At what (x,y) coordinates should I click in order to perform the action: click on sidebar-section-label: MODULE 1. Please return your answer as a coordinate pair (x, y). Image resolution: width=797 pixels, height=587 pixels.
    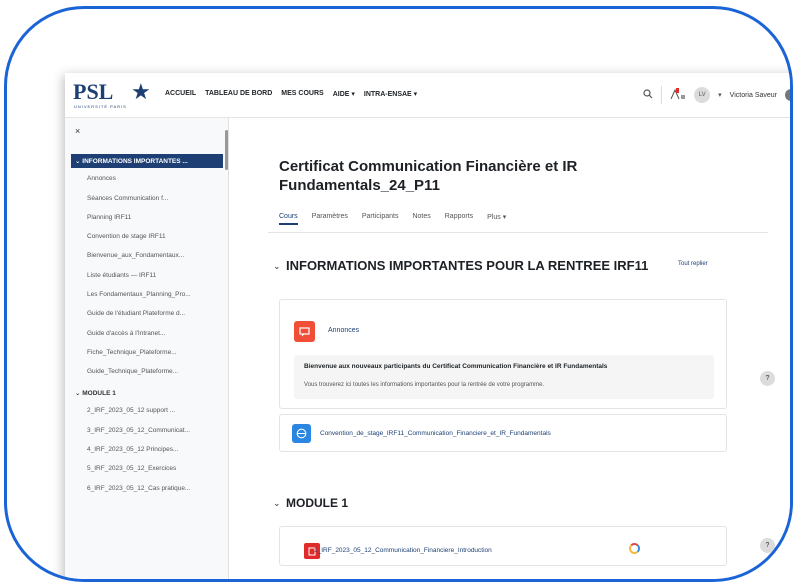
    Looking at the image, I should click on (99, 393).